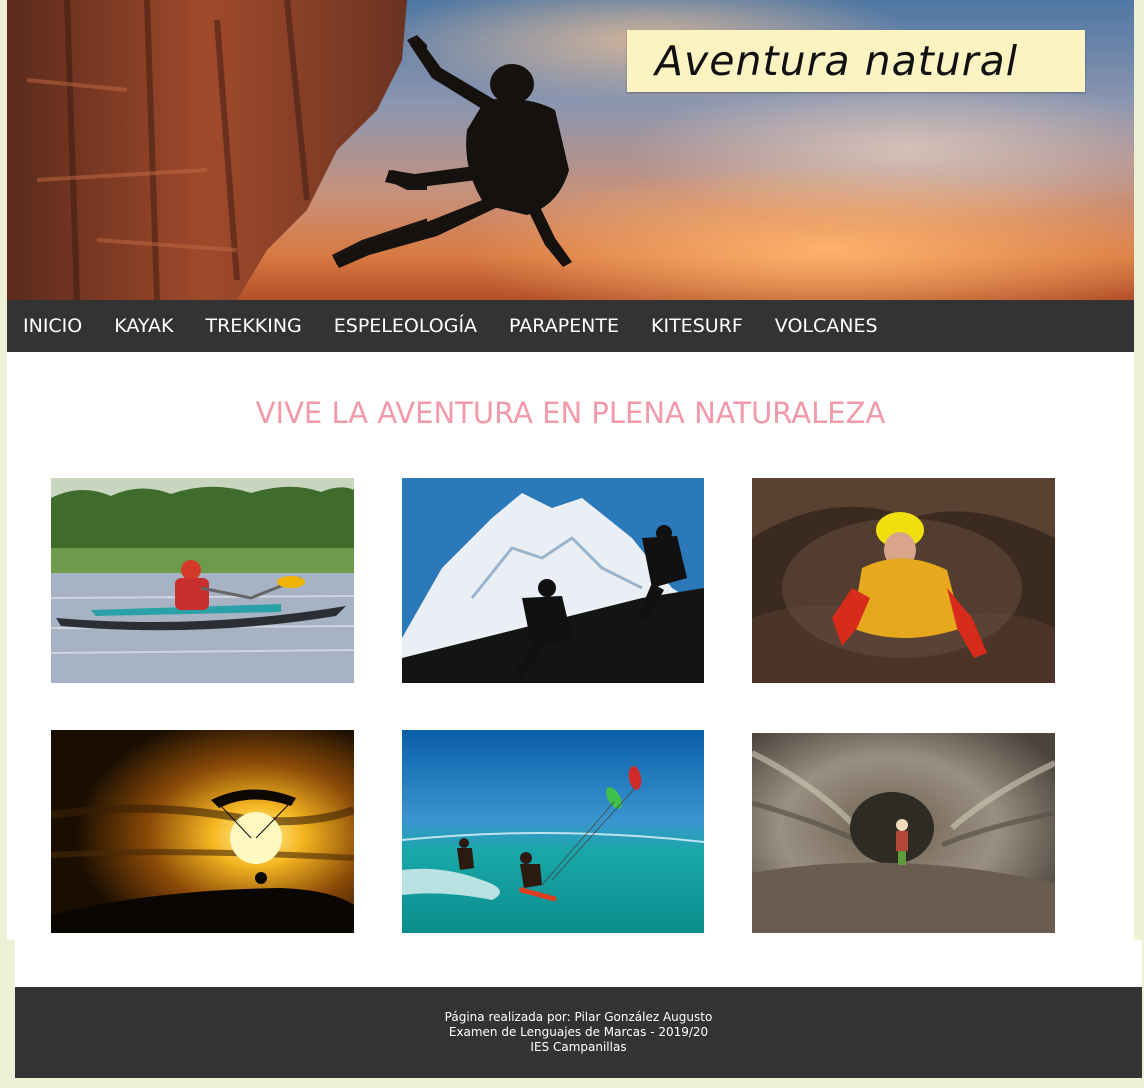 The height and width of the screenshot is (1088, 1144). Describe the element at coordinates (254, 326) in the screenshot. I see `nav-item-trekking: TREKKING` at that location.